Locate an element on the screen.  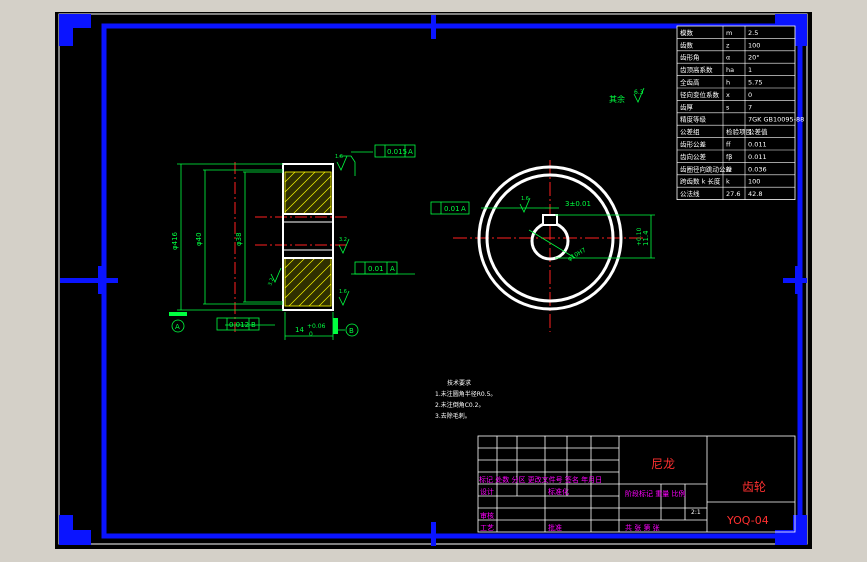
dim-width-tol: +0.06 is located at coordinates (316, 326).